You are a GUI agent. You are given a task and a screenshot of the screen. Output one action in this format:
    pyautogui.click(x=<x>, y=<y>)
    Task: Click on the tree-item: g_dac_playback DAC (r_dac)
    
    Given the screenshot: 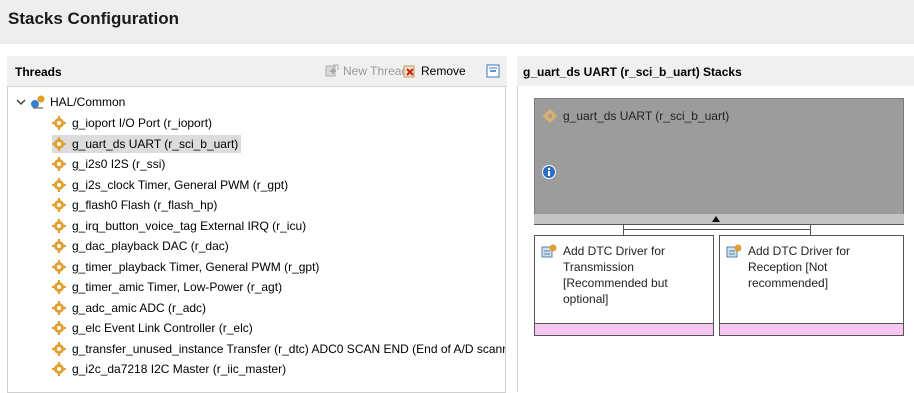 What is the action you would take?
    pyautogui.click(x=142, y=246)
    